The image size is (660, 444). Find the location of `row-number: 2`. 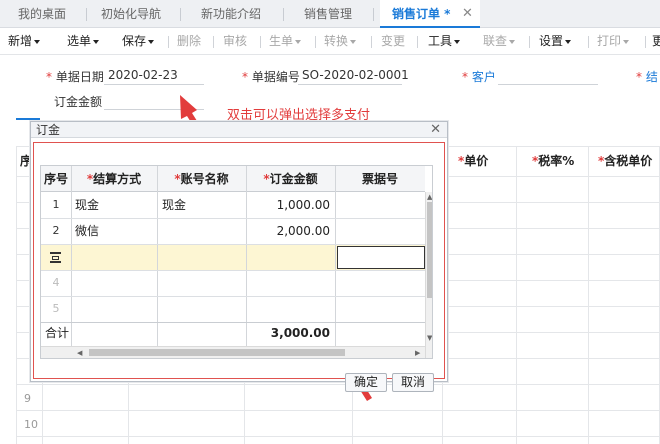

row-number: 2 is located at coordinates (56, 230).